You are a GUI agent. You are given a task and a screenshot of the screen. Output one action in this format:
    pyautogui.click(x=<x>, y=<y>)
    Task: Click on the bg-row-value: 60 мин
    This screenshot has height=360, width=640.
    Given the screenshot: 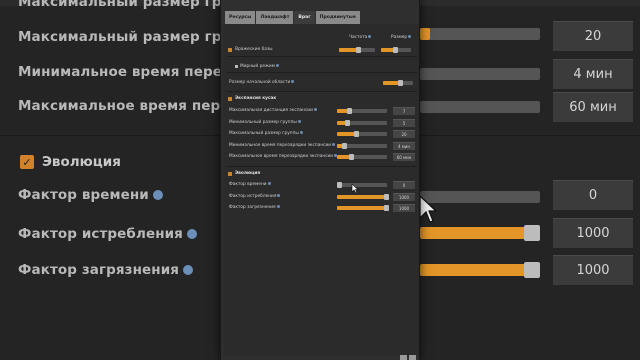 What is the action you would take?
    pyautogui.click(x=593, y=107)
    